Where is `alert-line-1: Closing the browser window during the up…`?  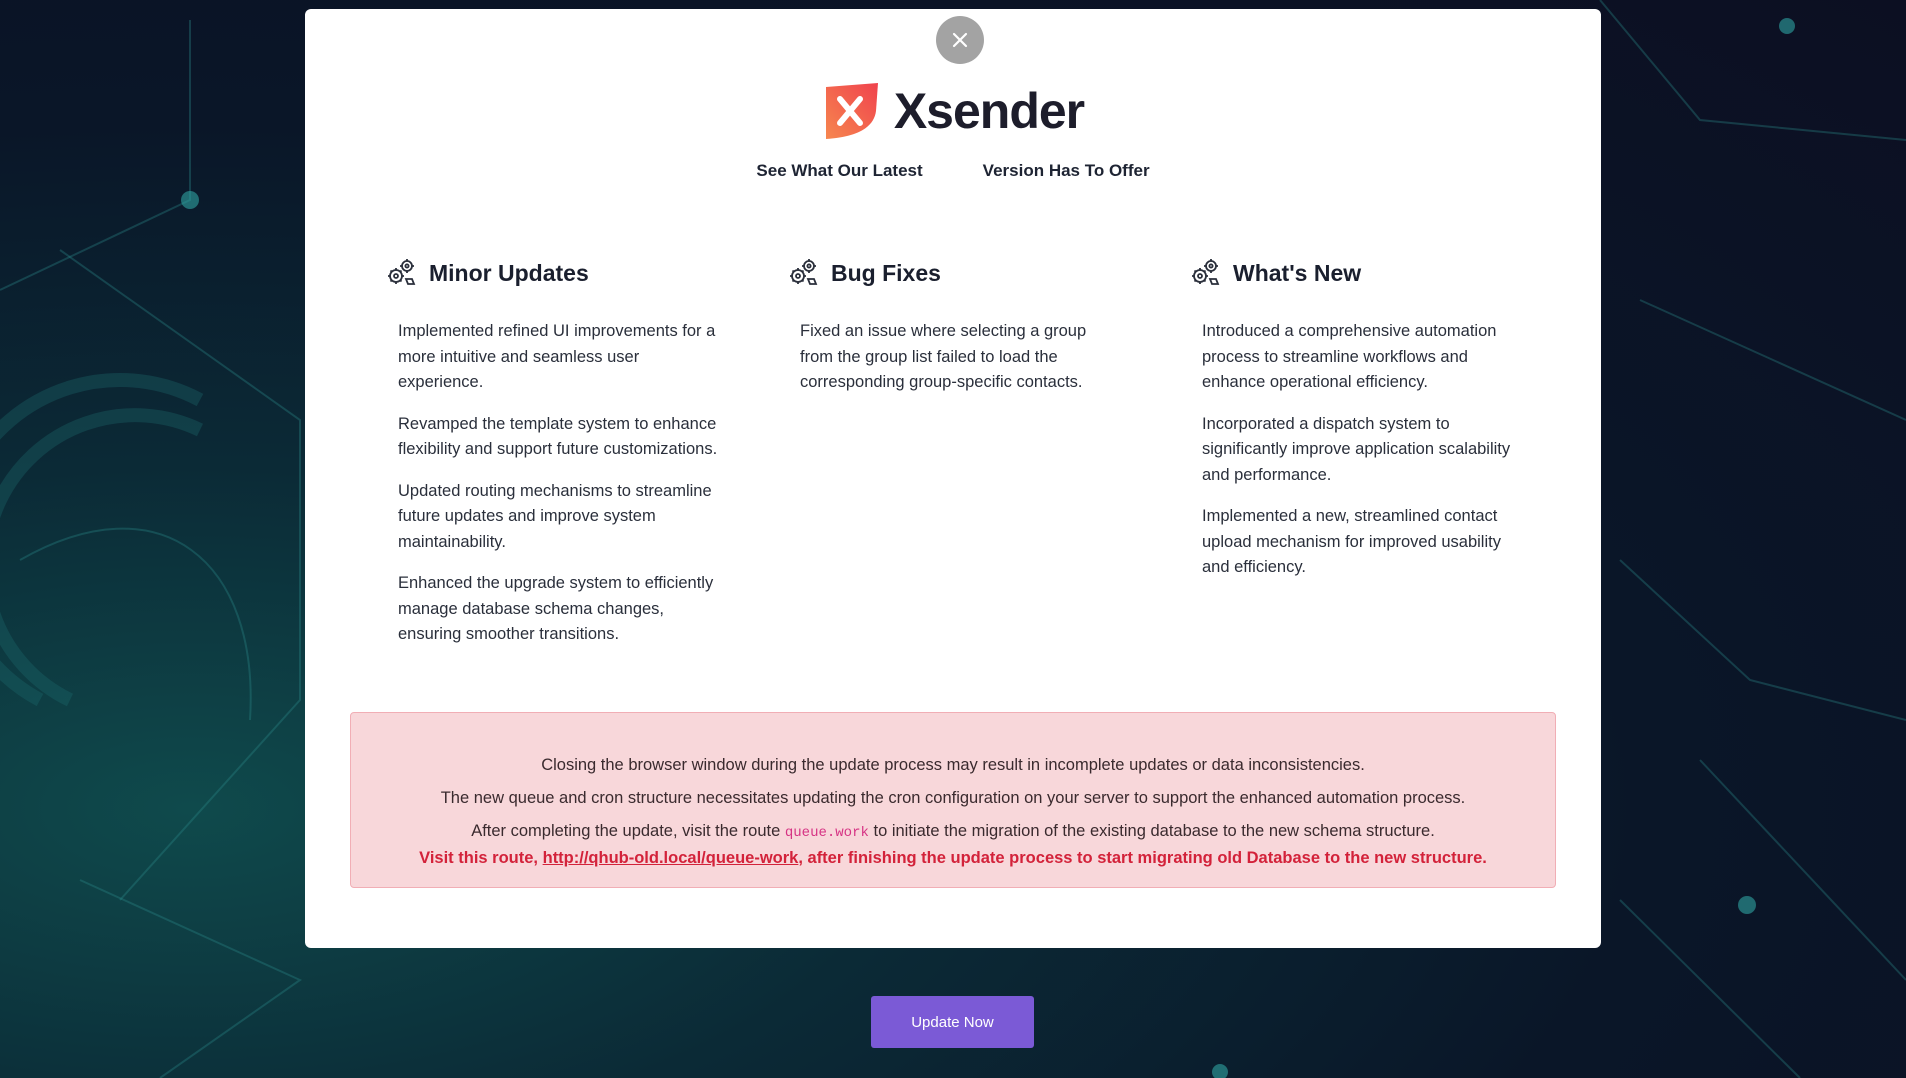 alert-line-1: Closing the browser window during the up… is located at coordinates (953, 765).